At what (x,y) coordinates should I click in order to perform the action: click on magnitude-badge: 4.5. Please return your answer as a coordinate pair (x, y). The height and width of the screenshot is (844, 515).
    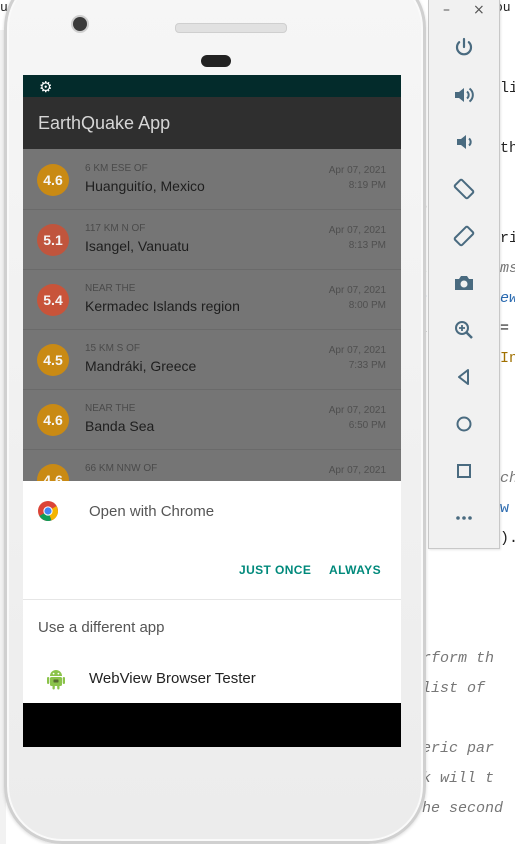
    Looking at the image, I should click on (53, 360).